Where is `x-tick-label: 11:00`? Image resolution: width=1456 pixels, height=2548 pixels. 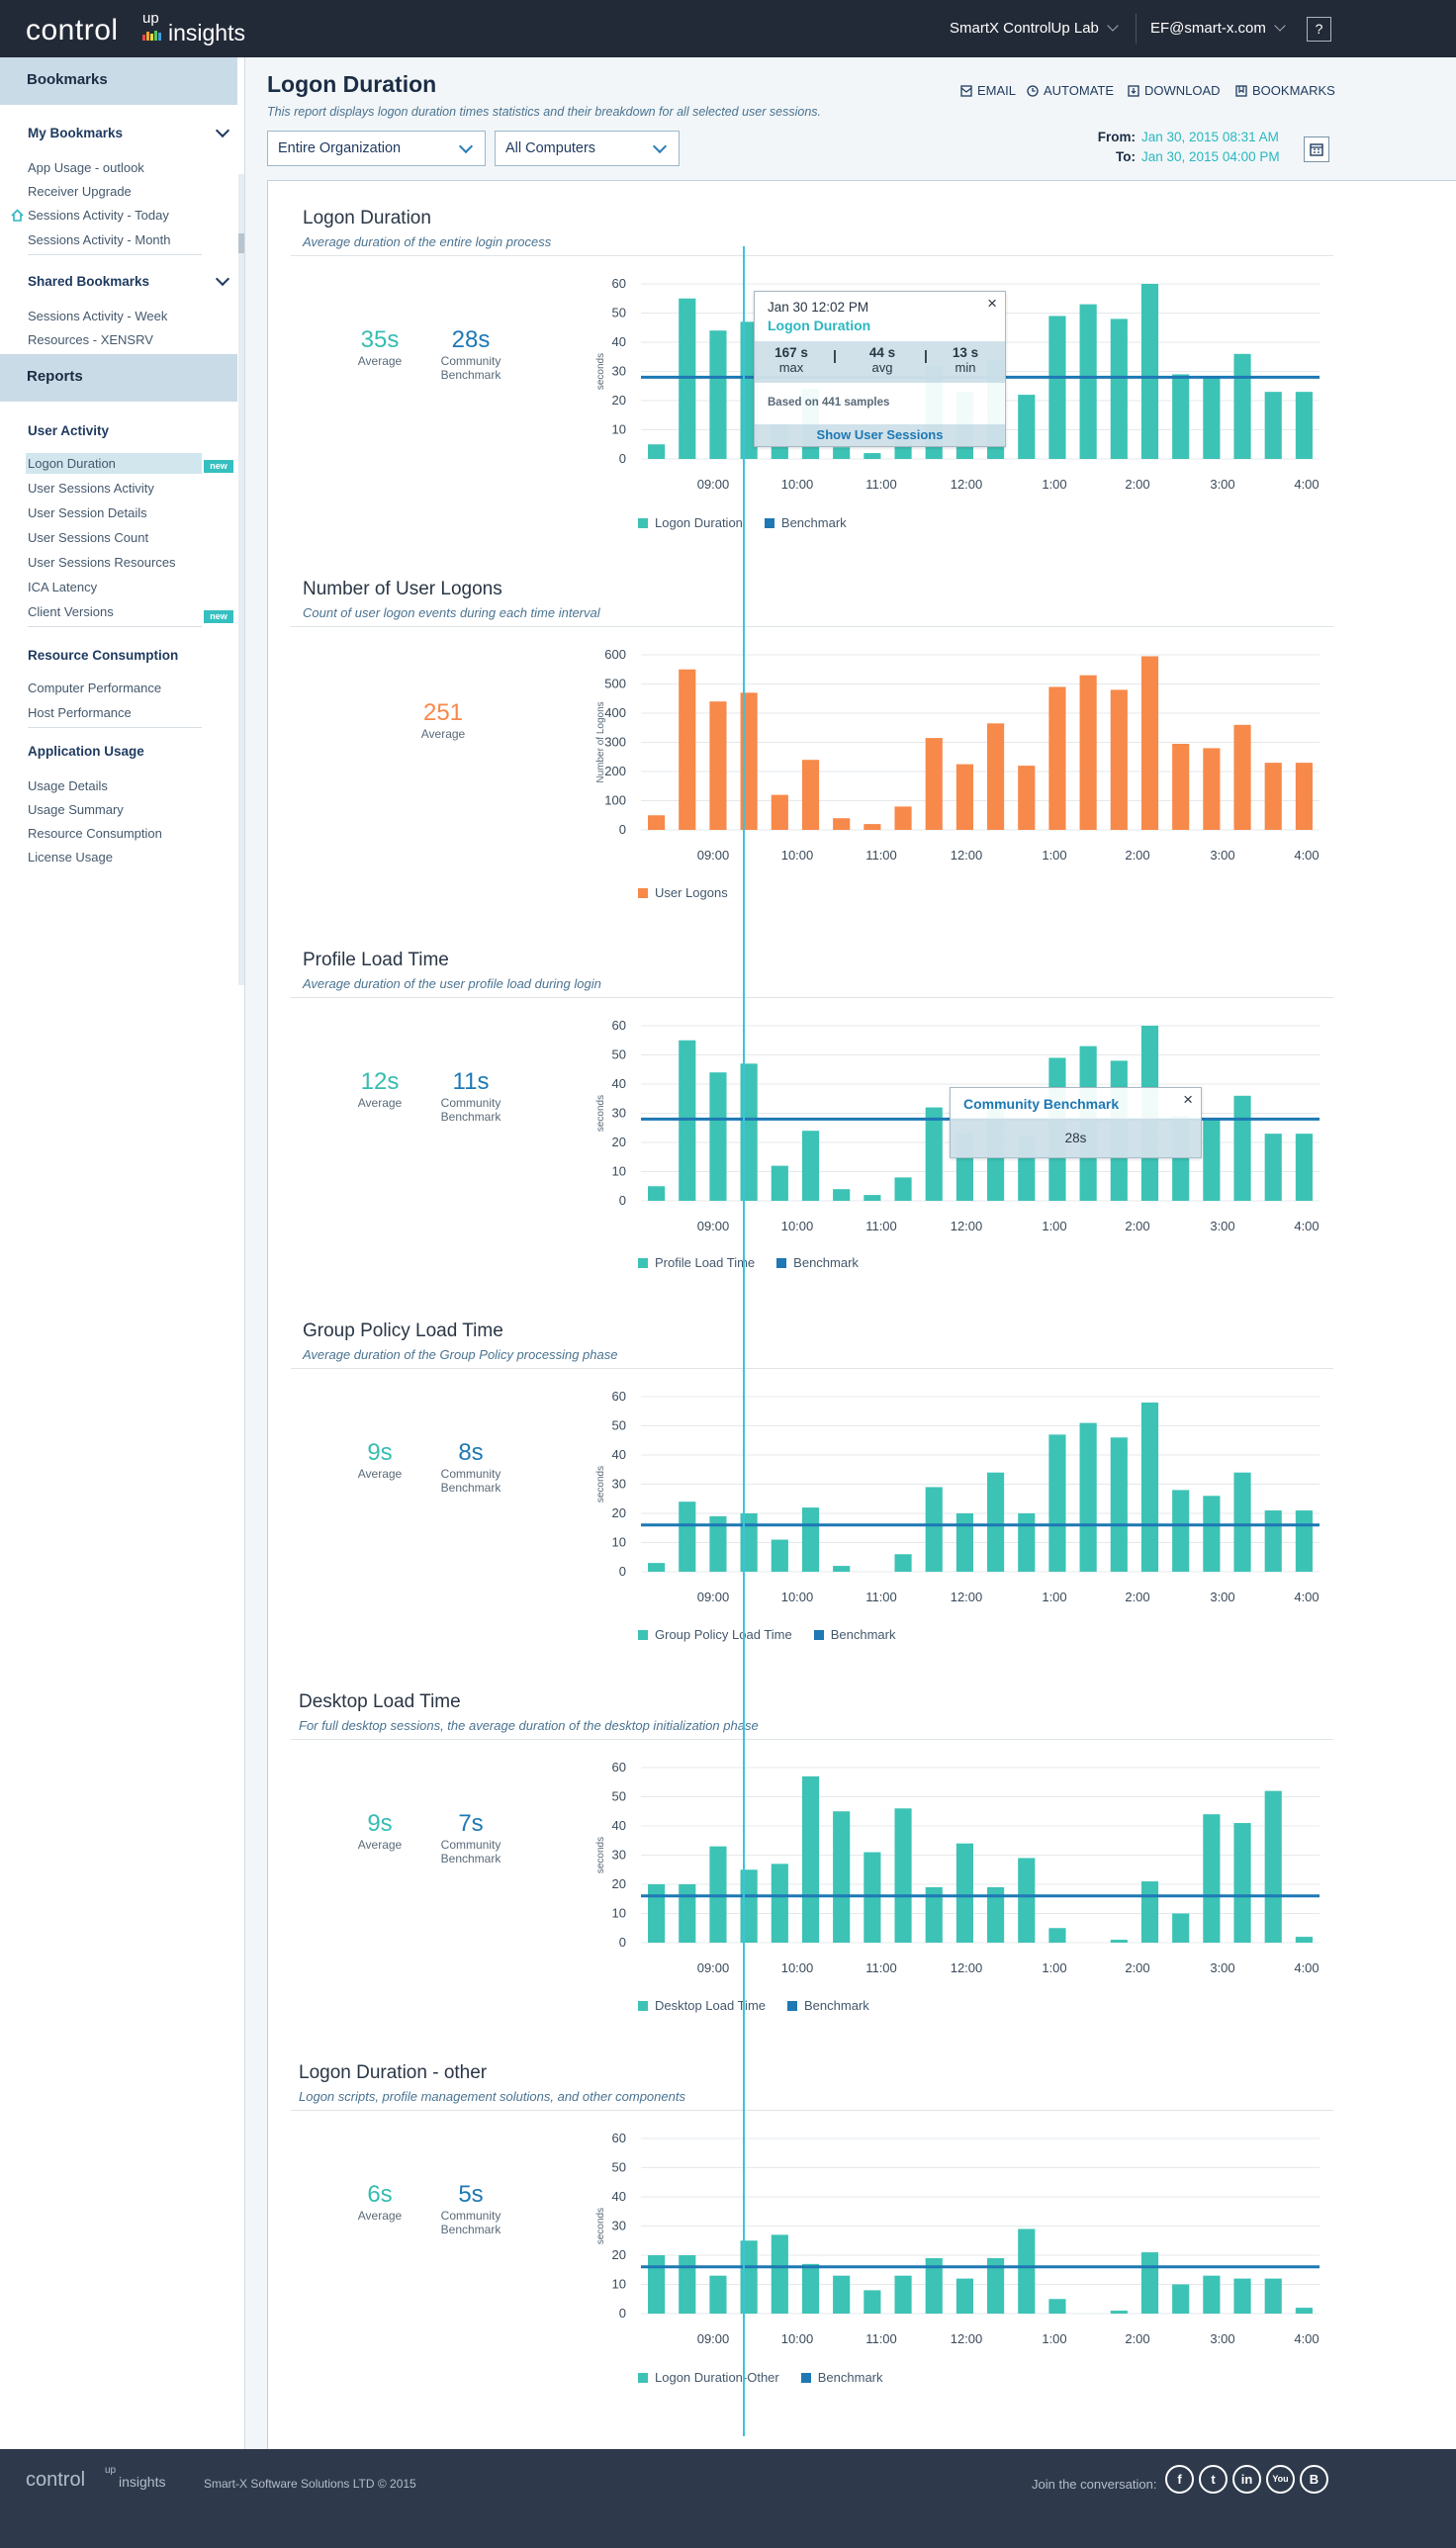 x-tick-label: 11:00 is located at coordinates (881, 1967).